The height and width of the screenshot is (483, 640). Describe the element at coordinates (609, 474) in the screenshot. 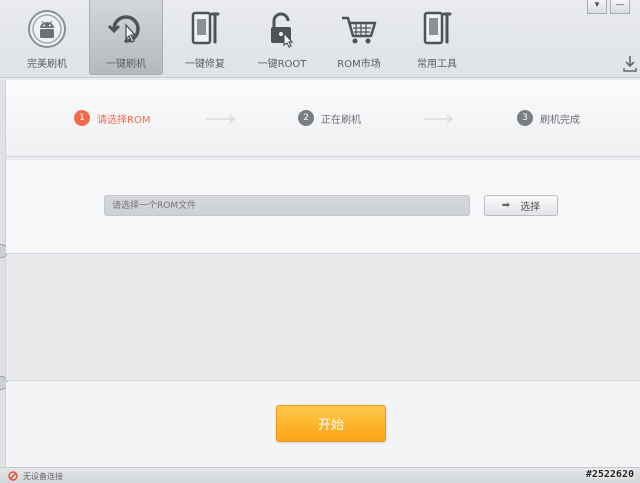

I see `watermark-text: #2522620` at that location.